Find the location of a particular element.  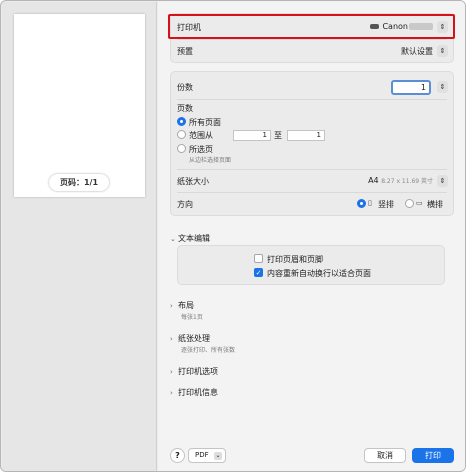

orientation-label: 方向 is located at coordinates (185, 204).